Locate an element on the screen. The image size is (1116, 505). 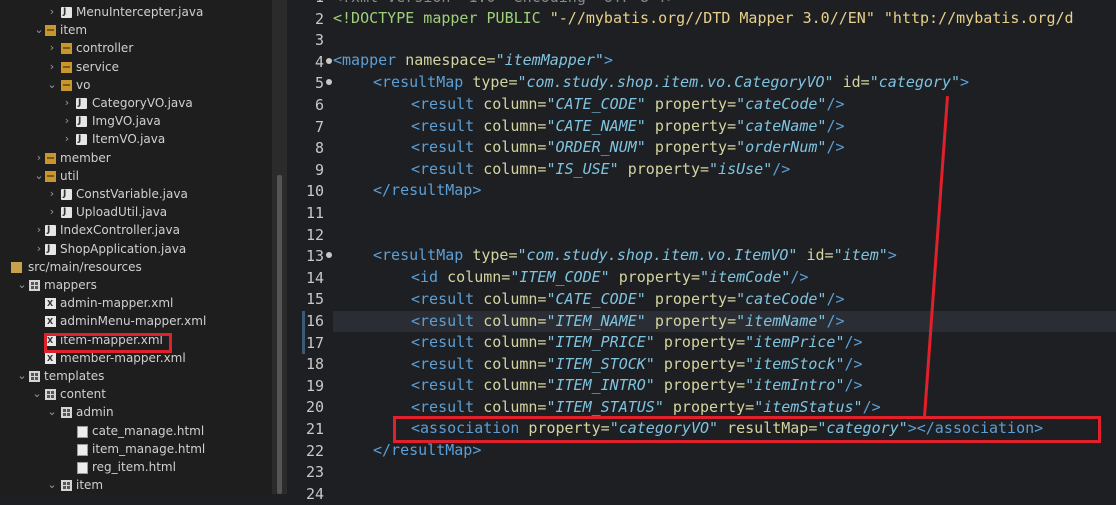
property-value: "itemPrice" is located at coordinates (795, 342).